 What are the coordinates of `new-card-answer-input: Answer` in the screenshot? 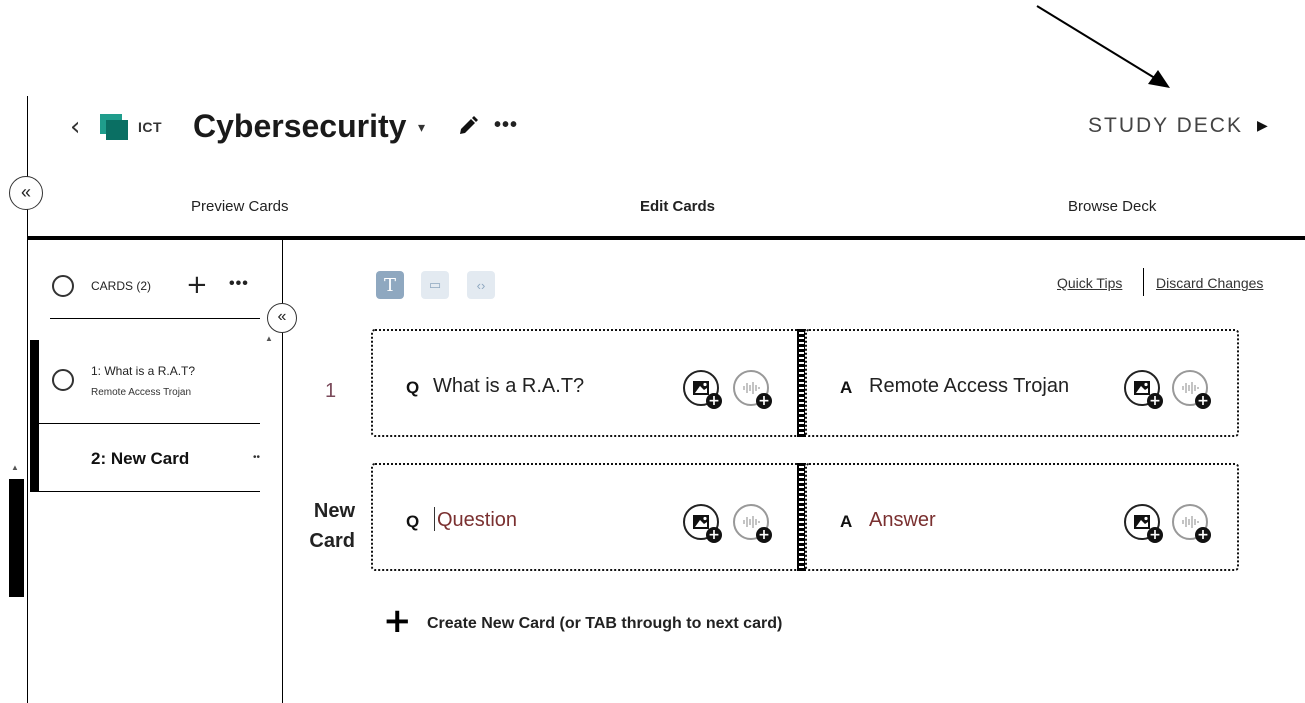 It's located at (902, 520).